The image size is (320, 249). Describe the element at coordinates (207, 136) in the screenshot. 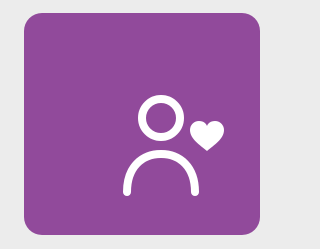

I see `heart-shape` at that location.